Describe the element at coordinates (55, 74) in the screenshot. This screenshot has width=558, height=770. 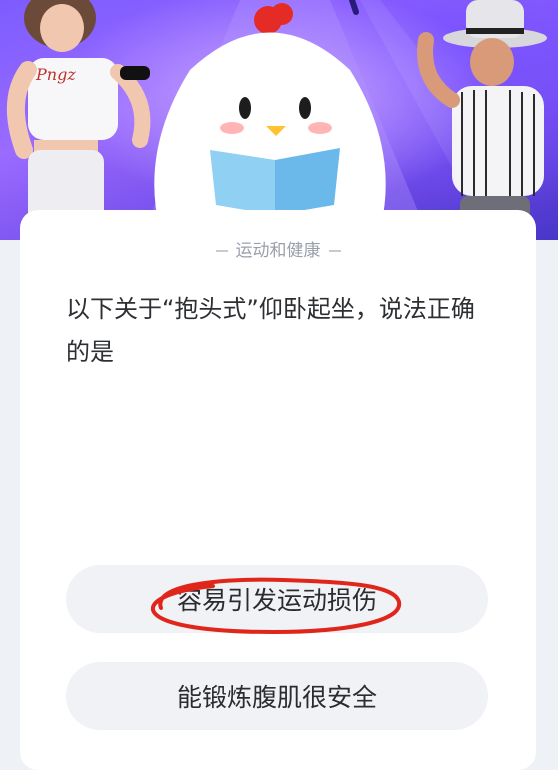
I see `svg-text: Pngz` at that location.